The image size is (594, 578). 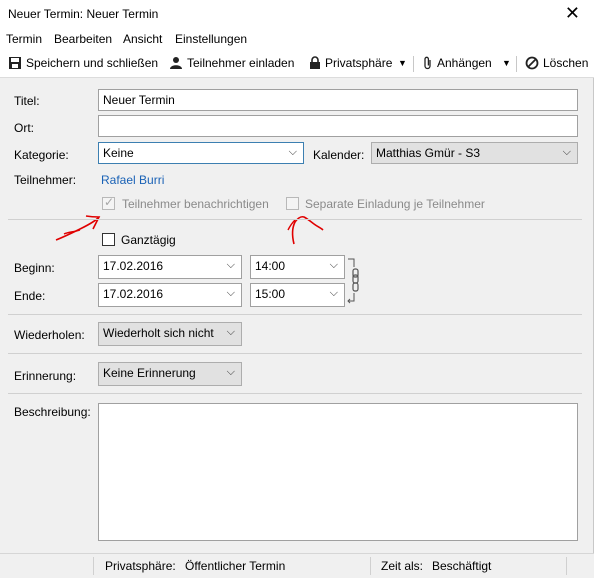 What do you see at coordinates (133, 266) in the screenshot?
I see `start-date-value: 17.02.2016` at bounding box center [133, 266].